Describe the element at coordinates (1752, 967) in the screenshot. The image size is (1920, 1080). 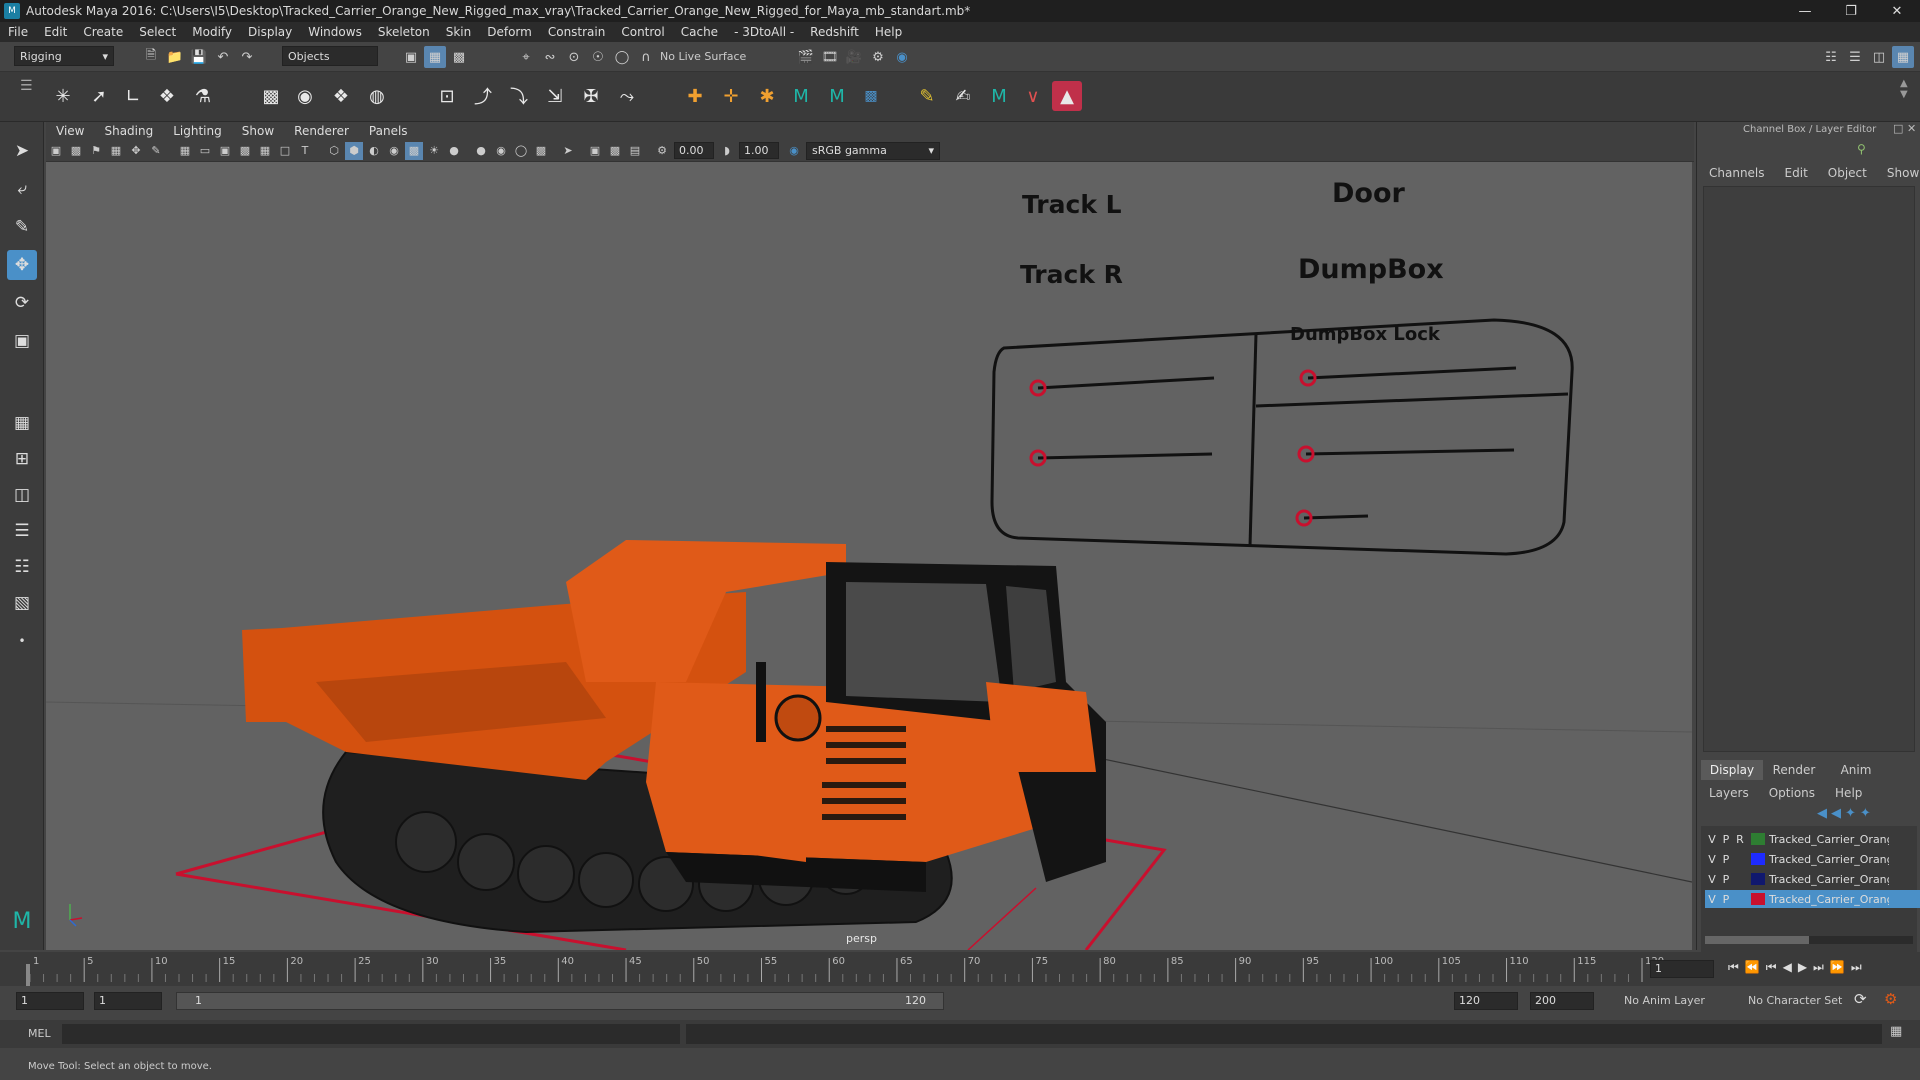
I see `step-back-key-icon: ⏪` at that location.